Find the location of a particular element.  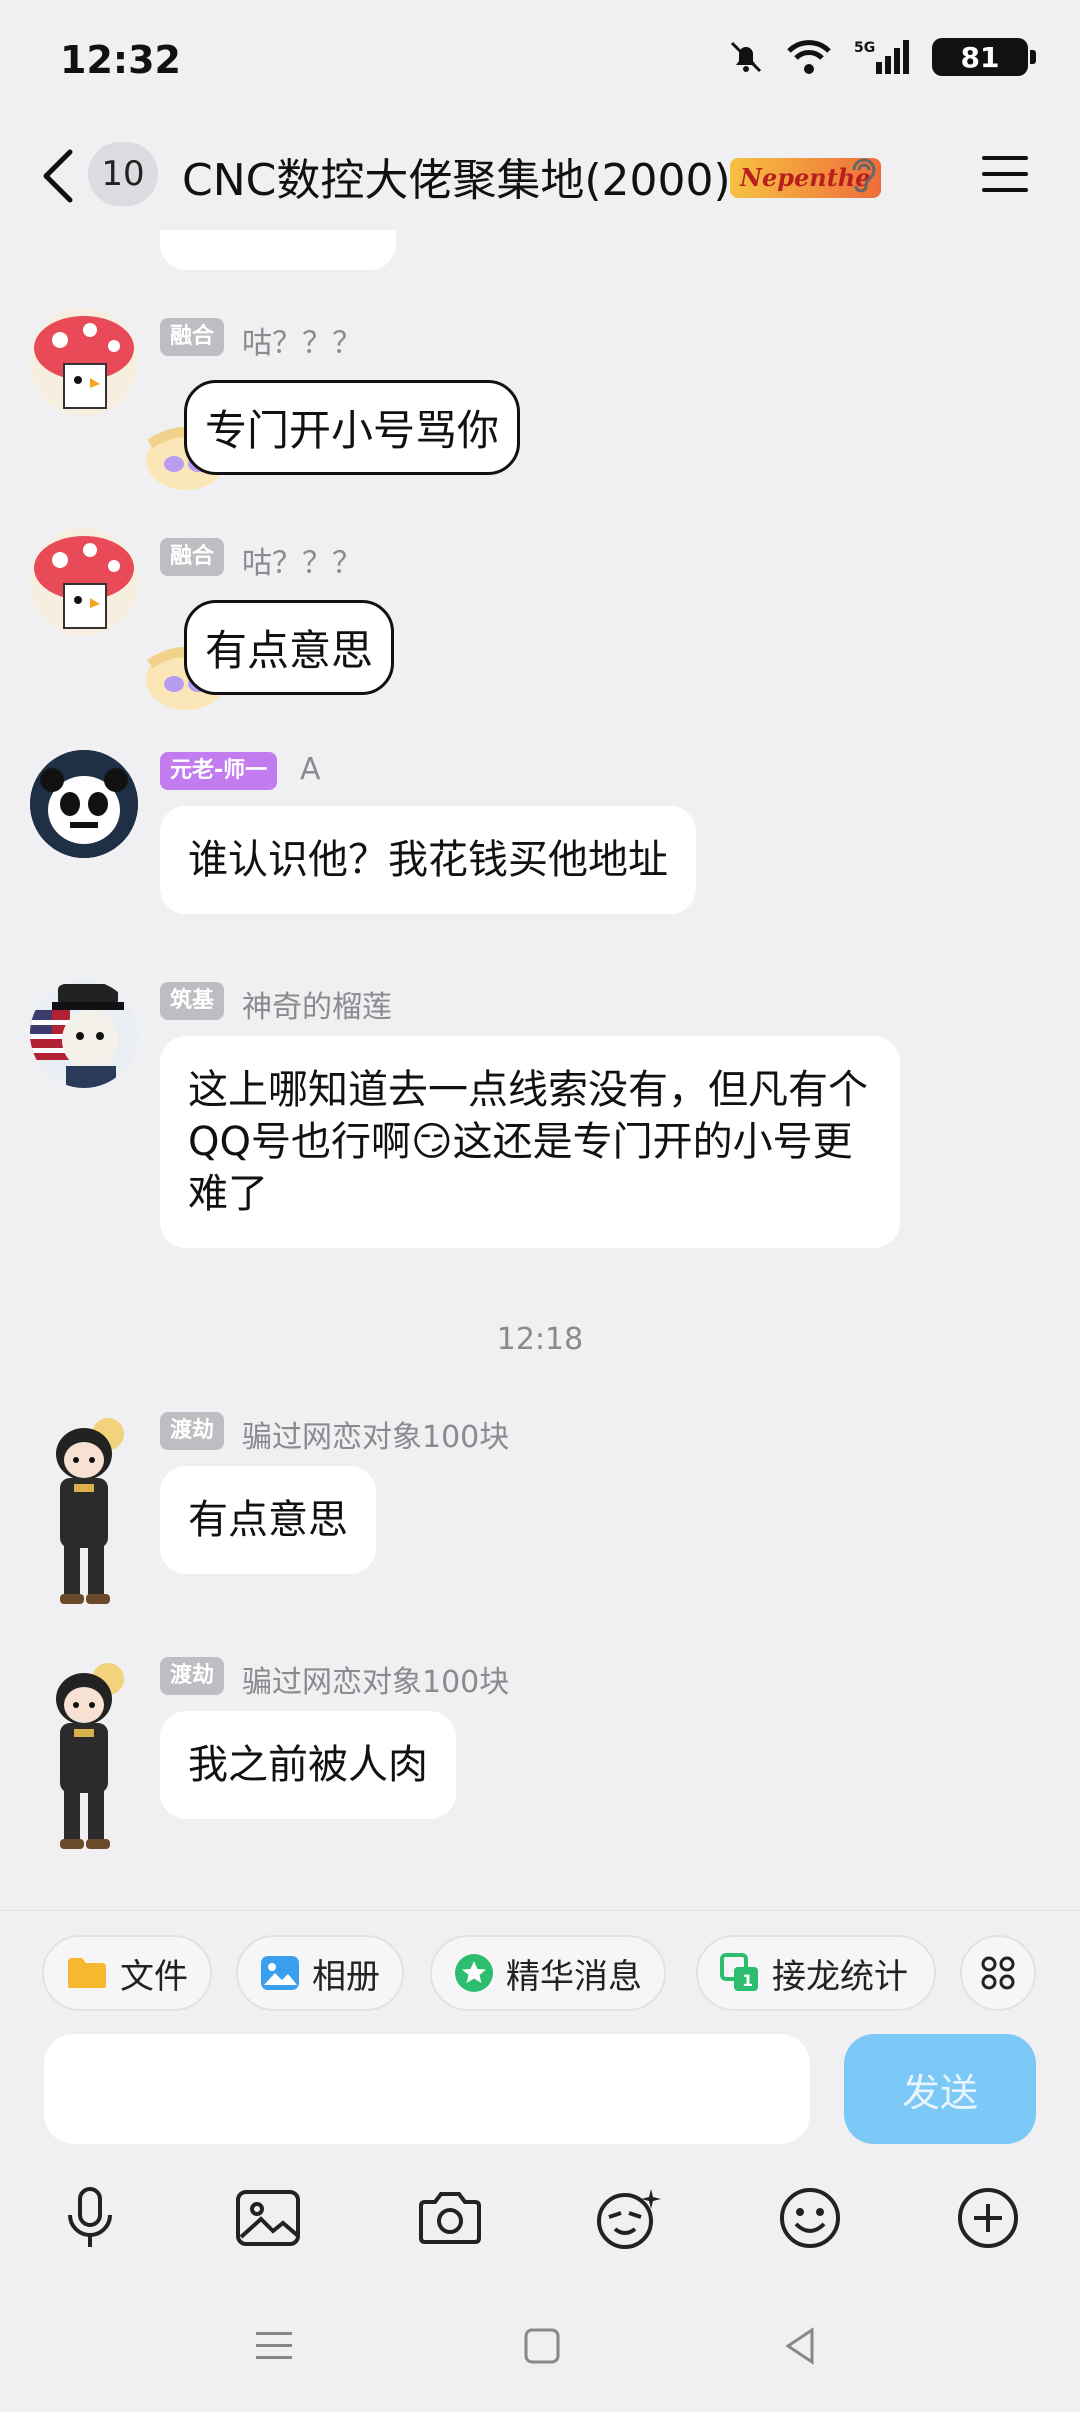

camera-icon is located at coordinates (450, 2218).